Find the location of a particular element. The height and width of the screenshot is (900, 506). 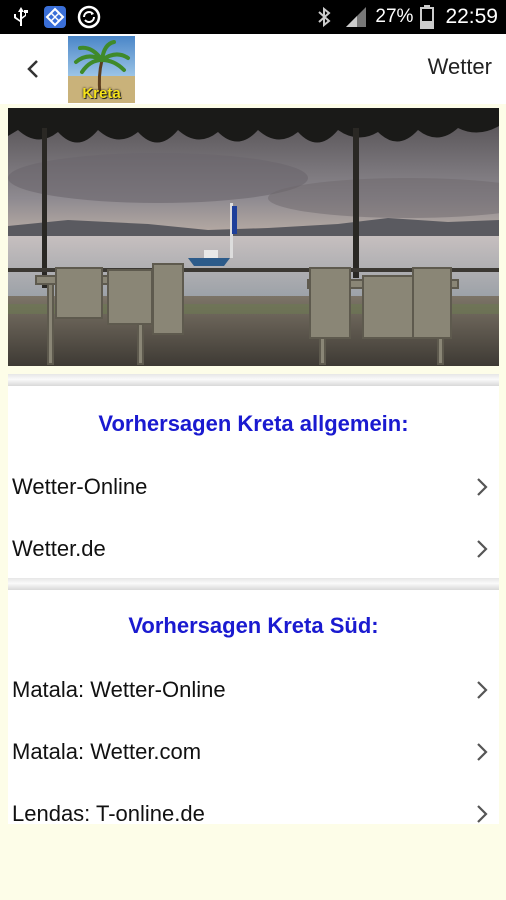

list-item-lendas-t-online: Lendas: T-online.de is located at coordinates (253, 814).